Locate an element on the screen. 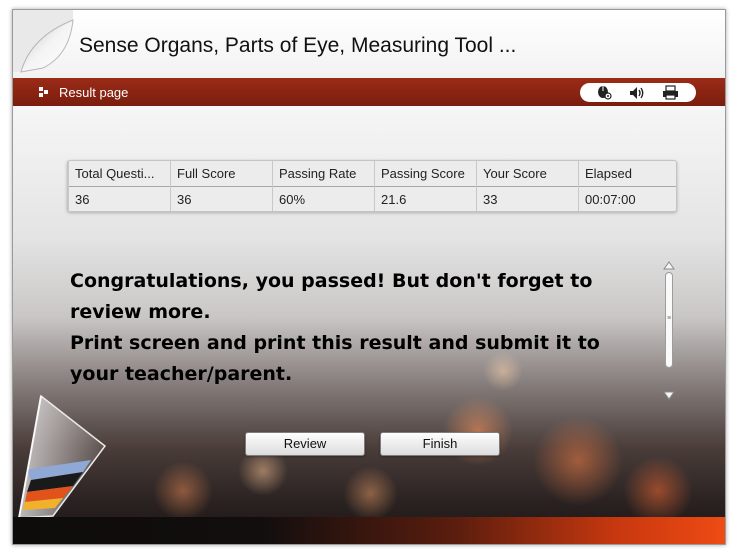 The height and width of the screenshot is (555, 736). column-total-questions: Total Questi... 36 is located at coordinates (119, 186).